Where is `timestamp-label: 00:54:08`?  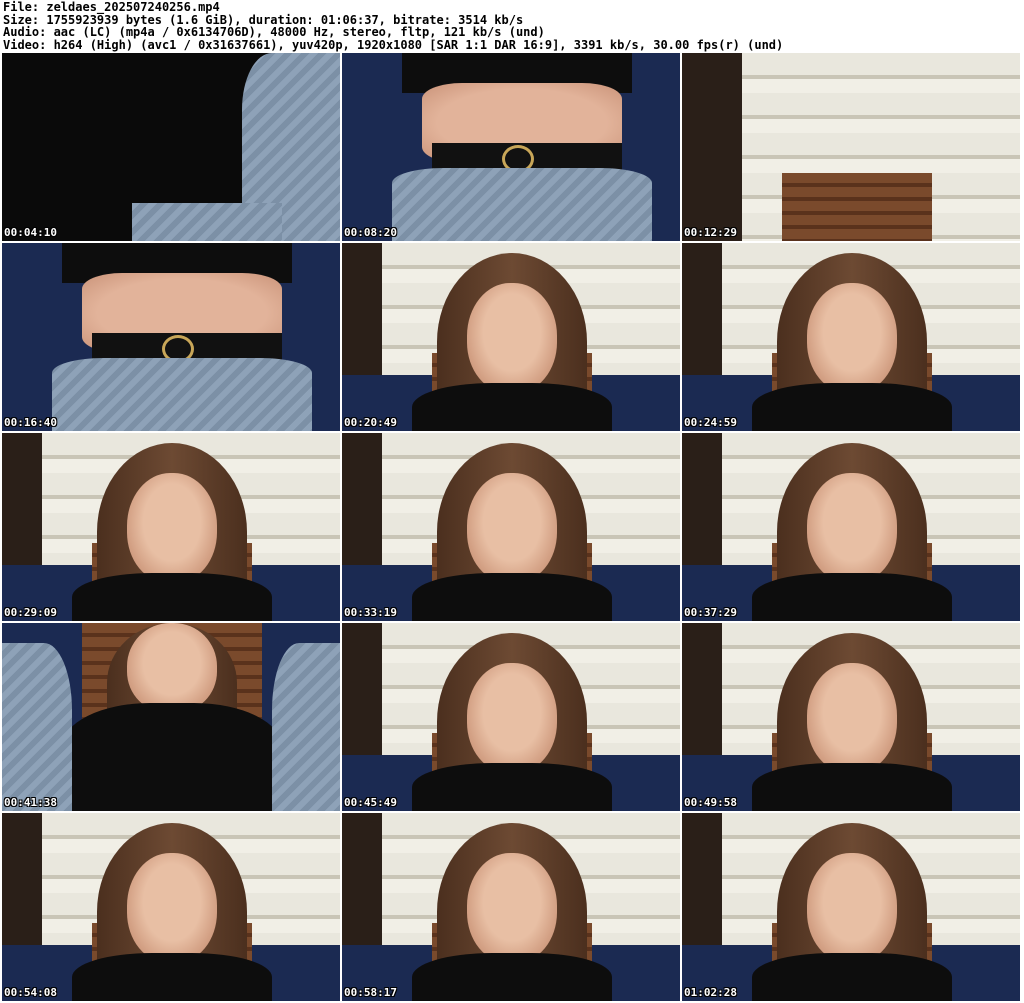
timestamp-label: 00:54:08 is located at coordinates (30, 992).